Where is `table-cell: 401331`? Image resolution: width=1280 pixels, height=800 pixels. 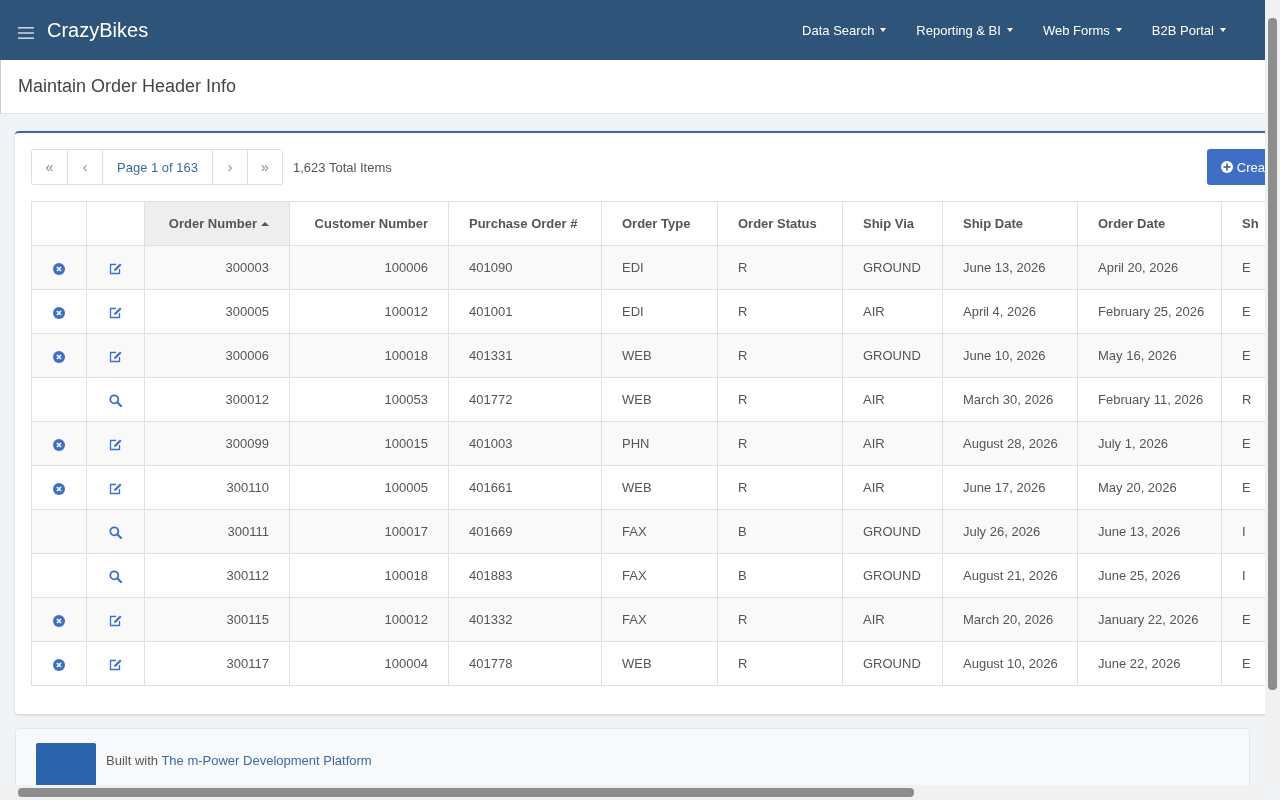 table-cell: 401331 is located at coordinates (525, 355).